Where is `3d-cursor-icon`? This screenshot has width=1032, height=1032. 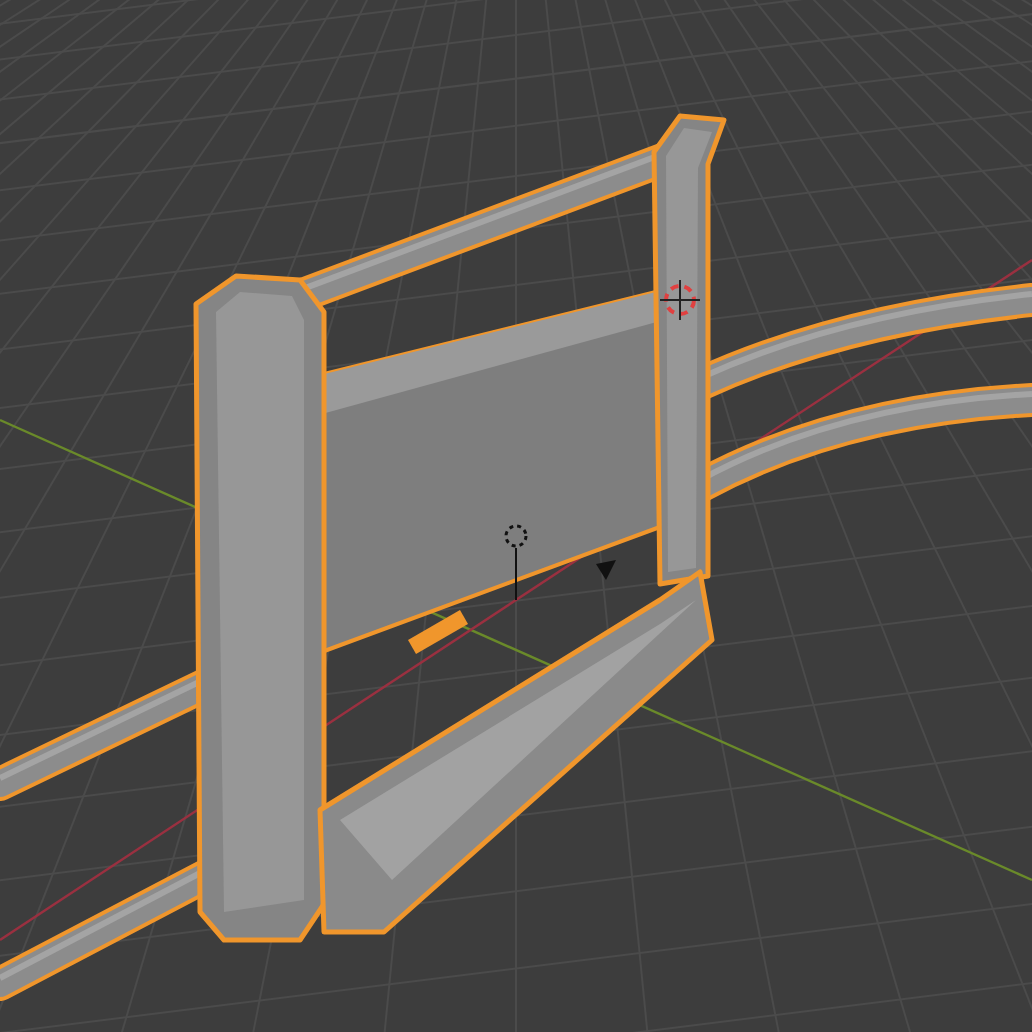
3d-cursor-icon is located at coordinates (680, 300).